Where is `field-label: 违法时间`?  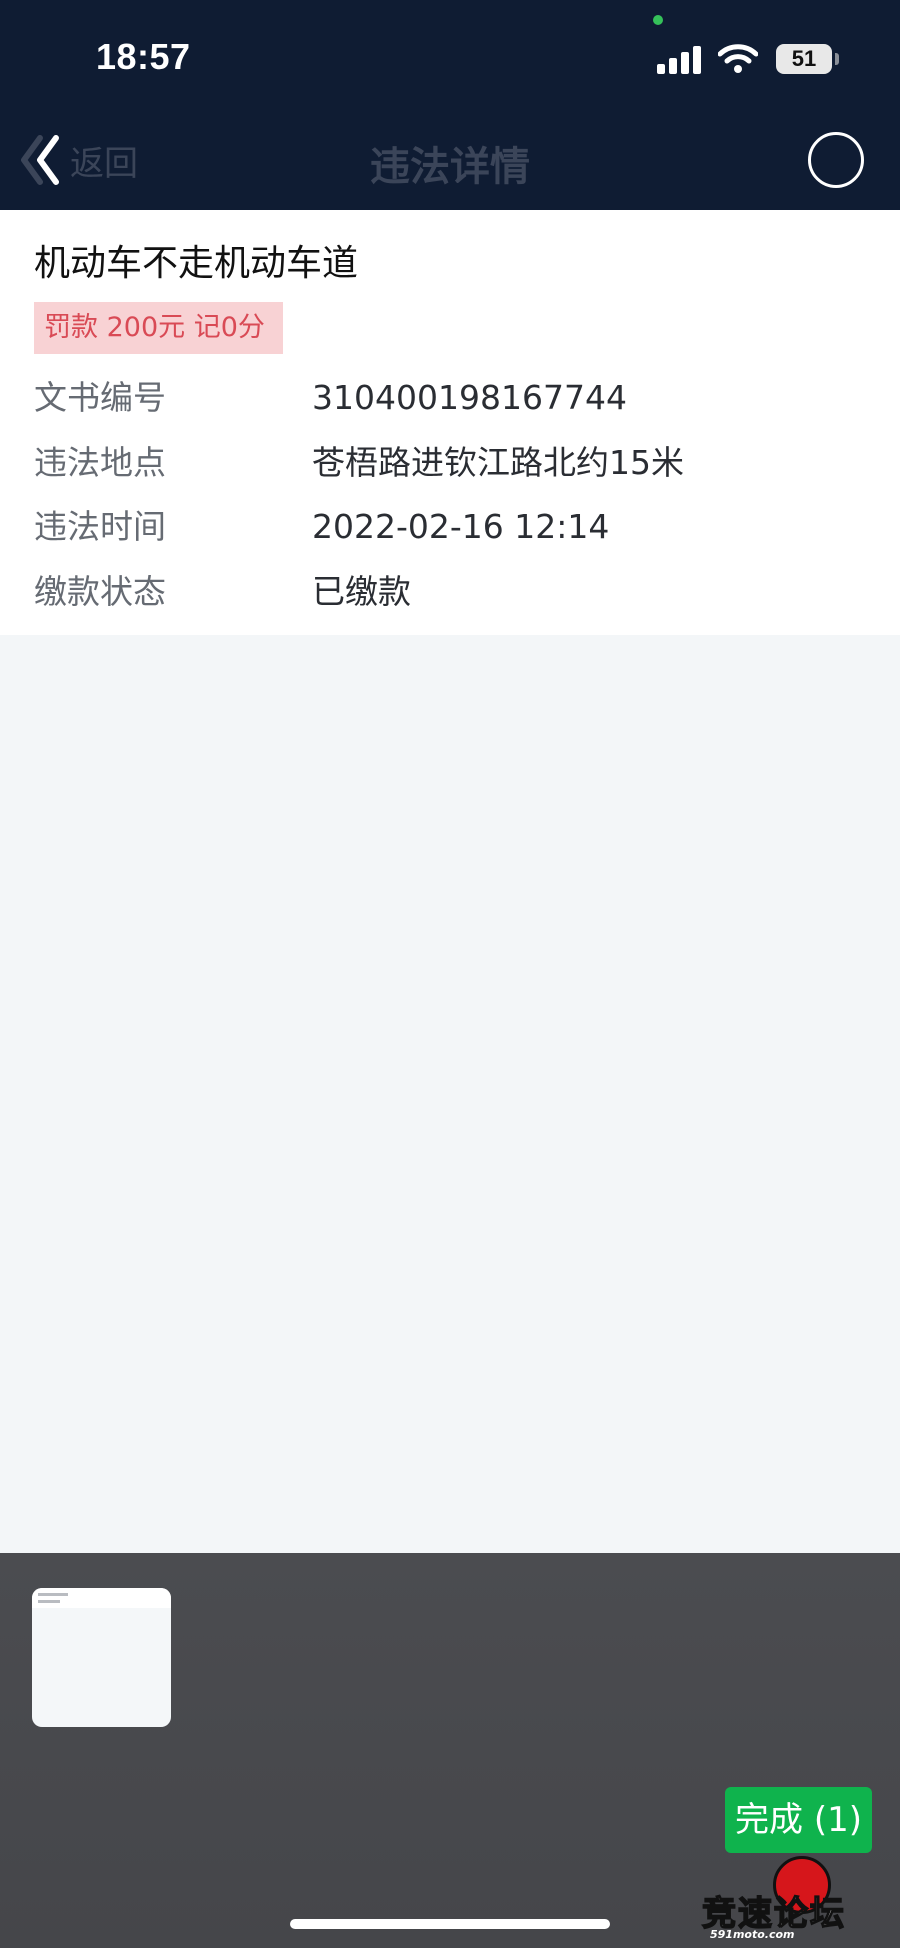 field-label: 违法时间 is located at coordinates (100, 526).